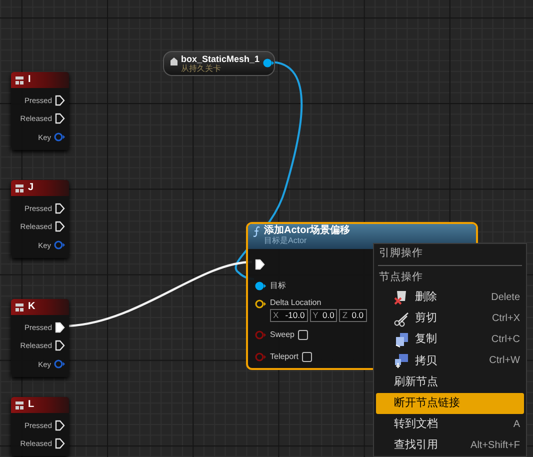 The image size is (533, 457). I want to click on event-key-title: L, so click(31, 405).